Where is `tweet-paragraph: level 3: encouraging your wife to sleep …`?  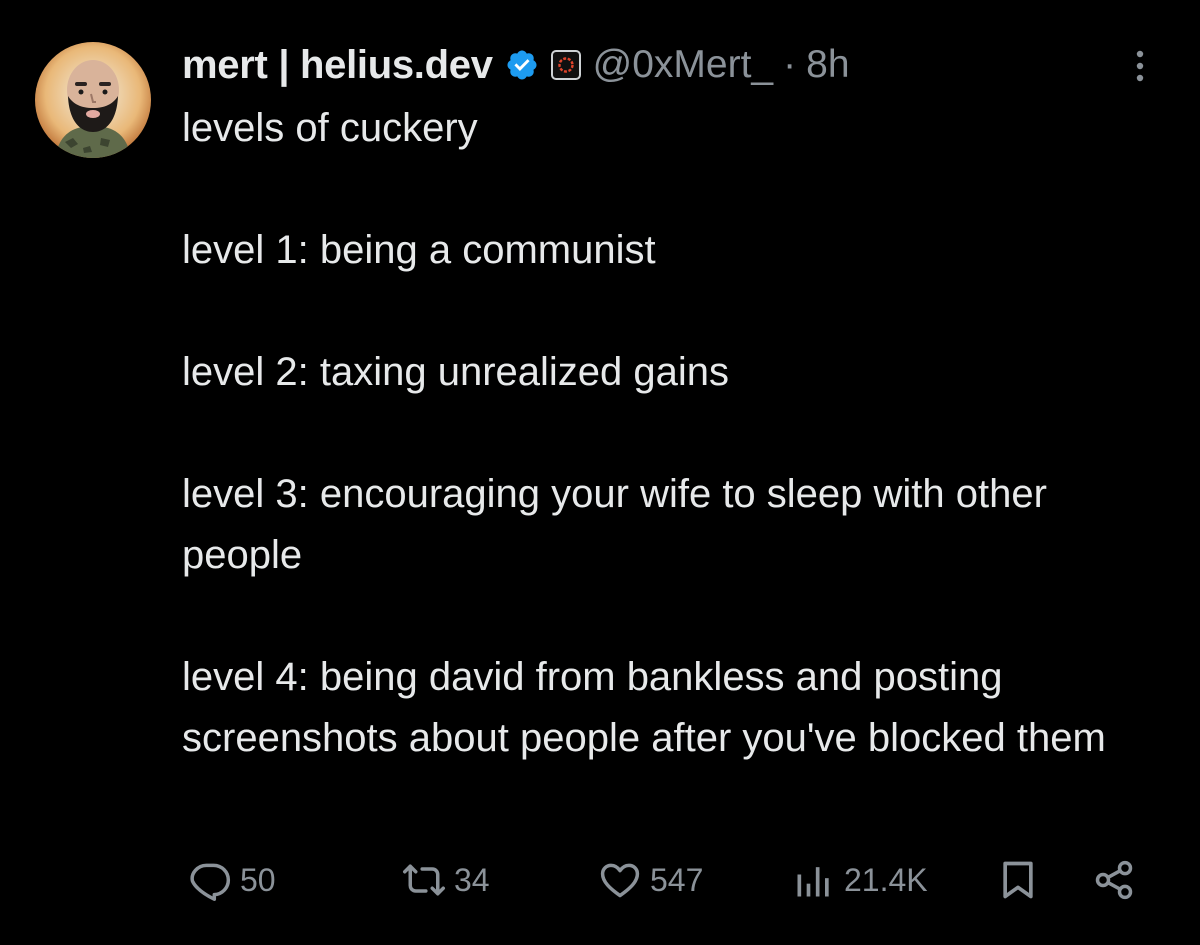
tweet-paragraph: level 3: encouraging your wife to sleep … is located at coordinates (614, 524).